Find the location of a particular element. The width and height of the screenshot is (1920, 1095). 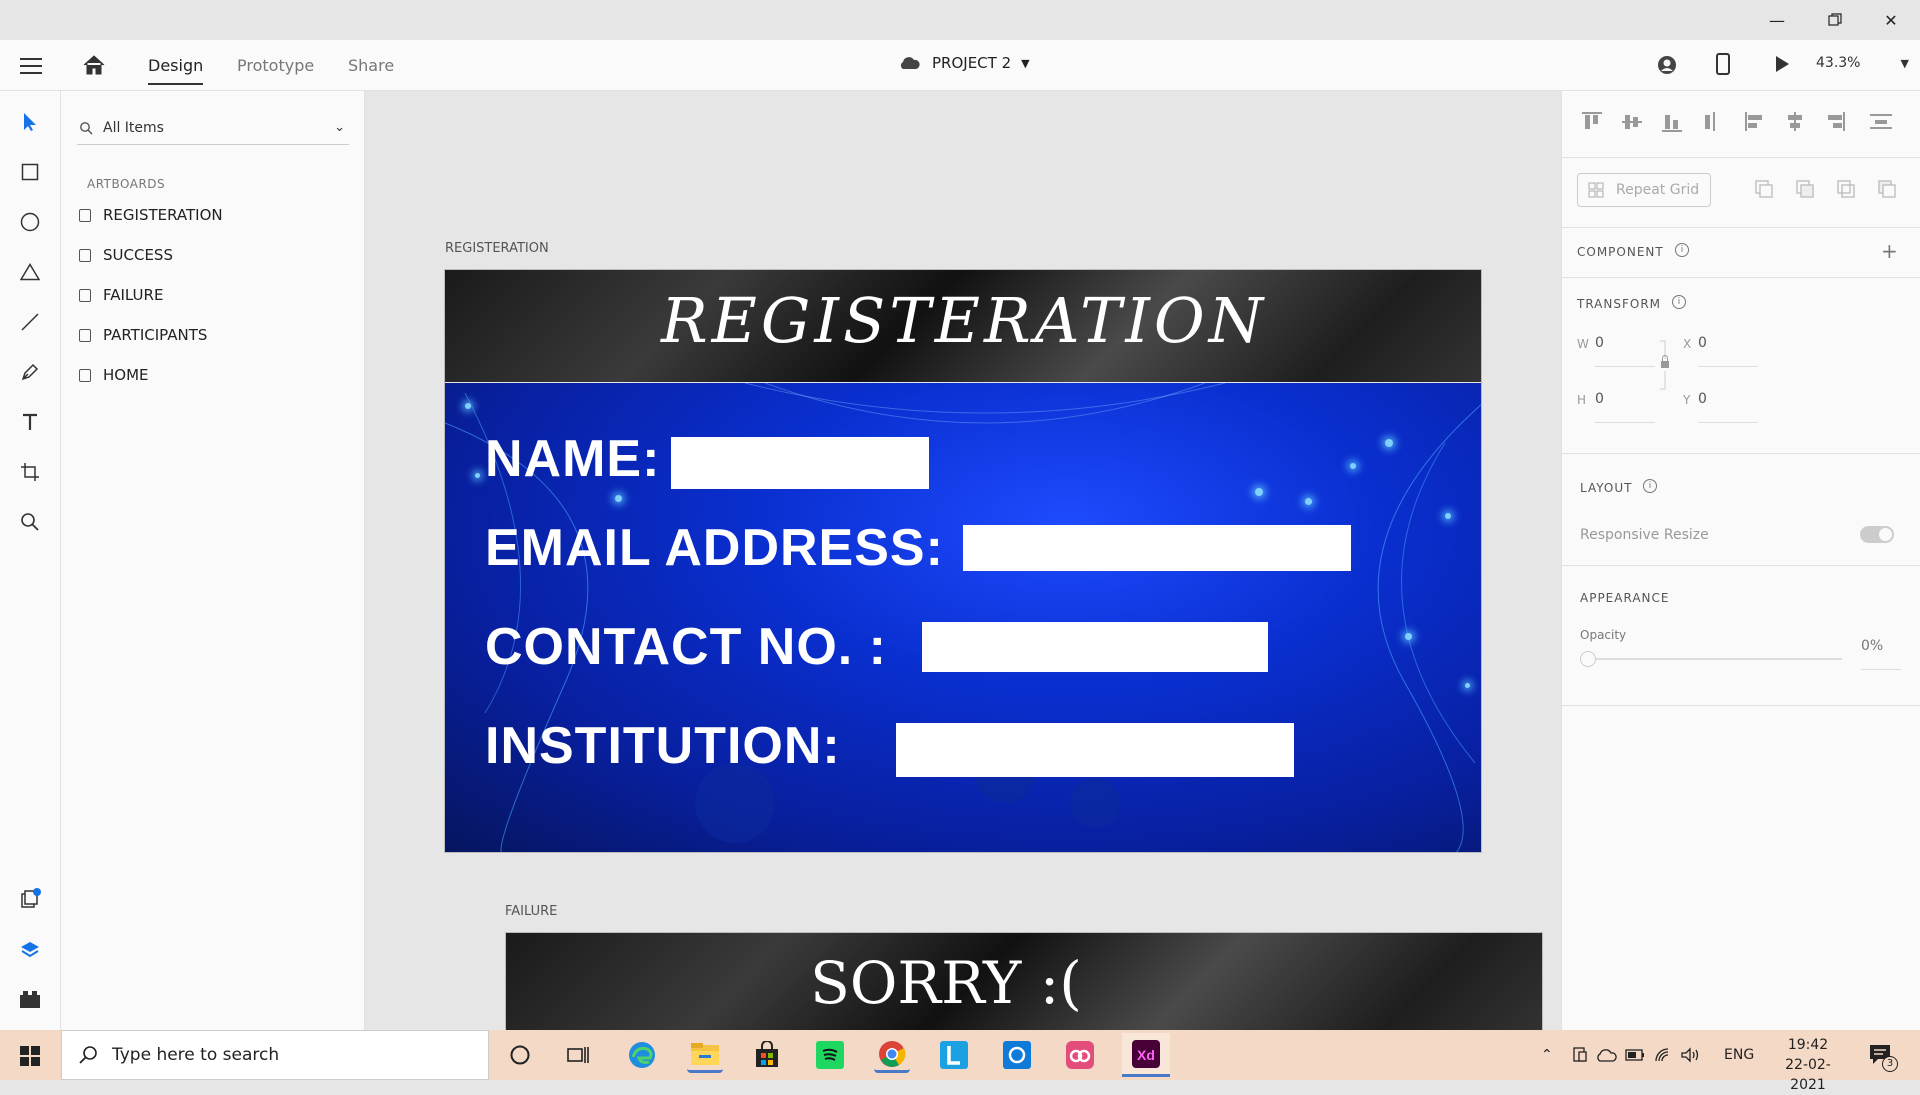

search-icon is located at coordinates (86, 128).